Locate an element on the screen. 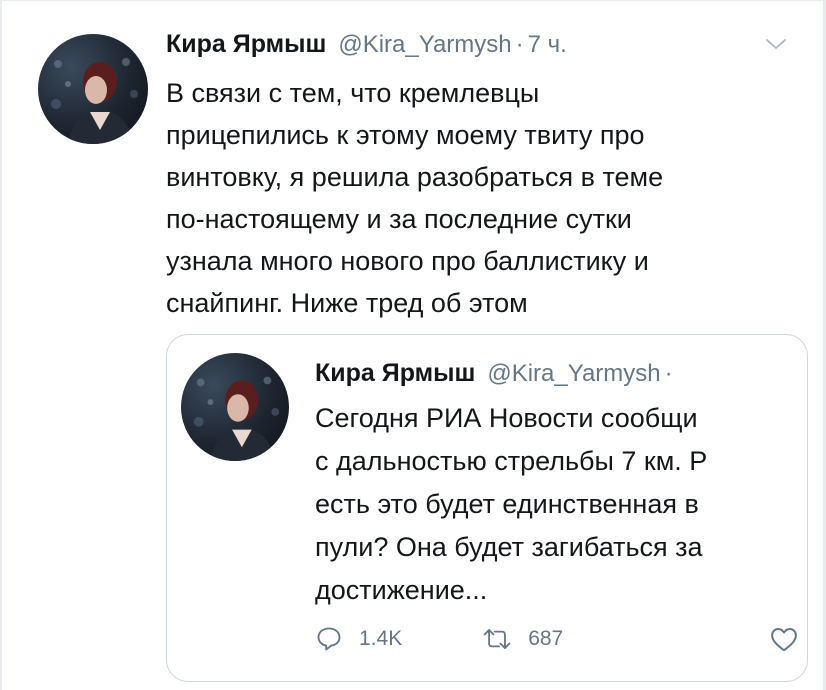 The width and height of the screenshot is (826, 690). quoted-author-avatar is located at coordinates (235, 407).